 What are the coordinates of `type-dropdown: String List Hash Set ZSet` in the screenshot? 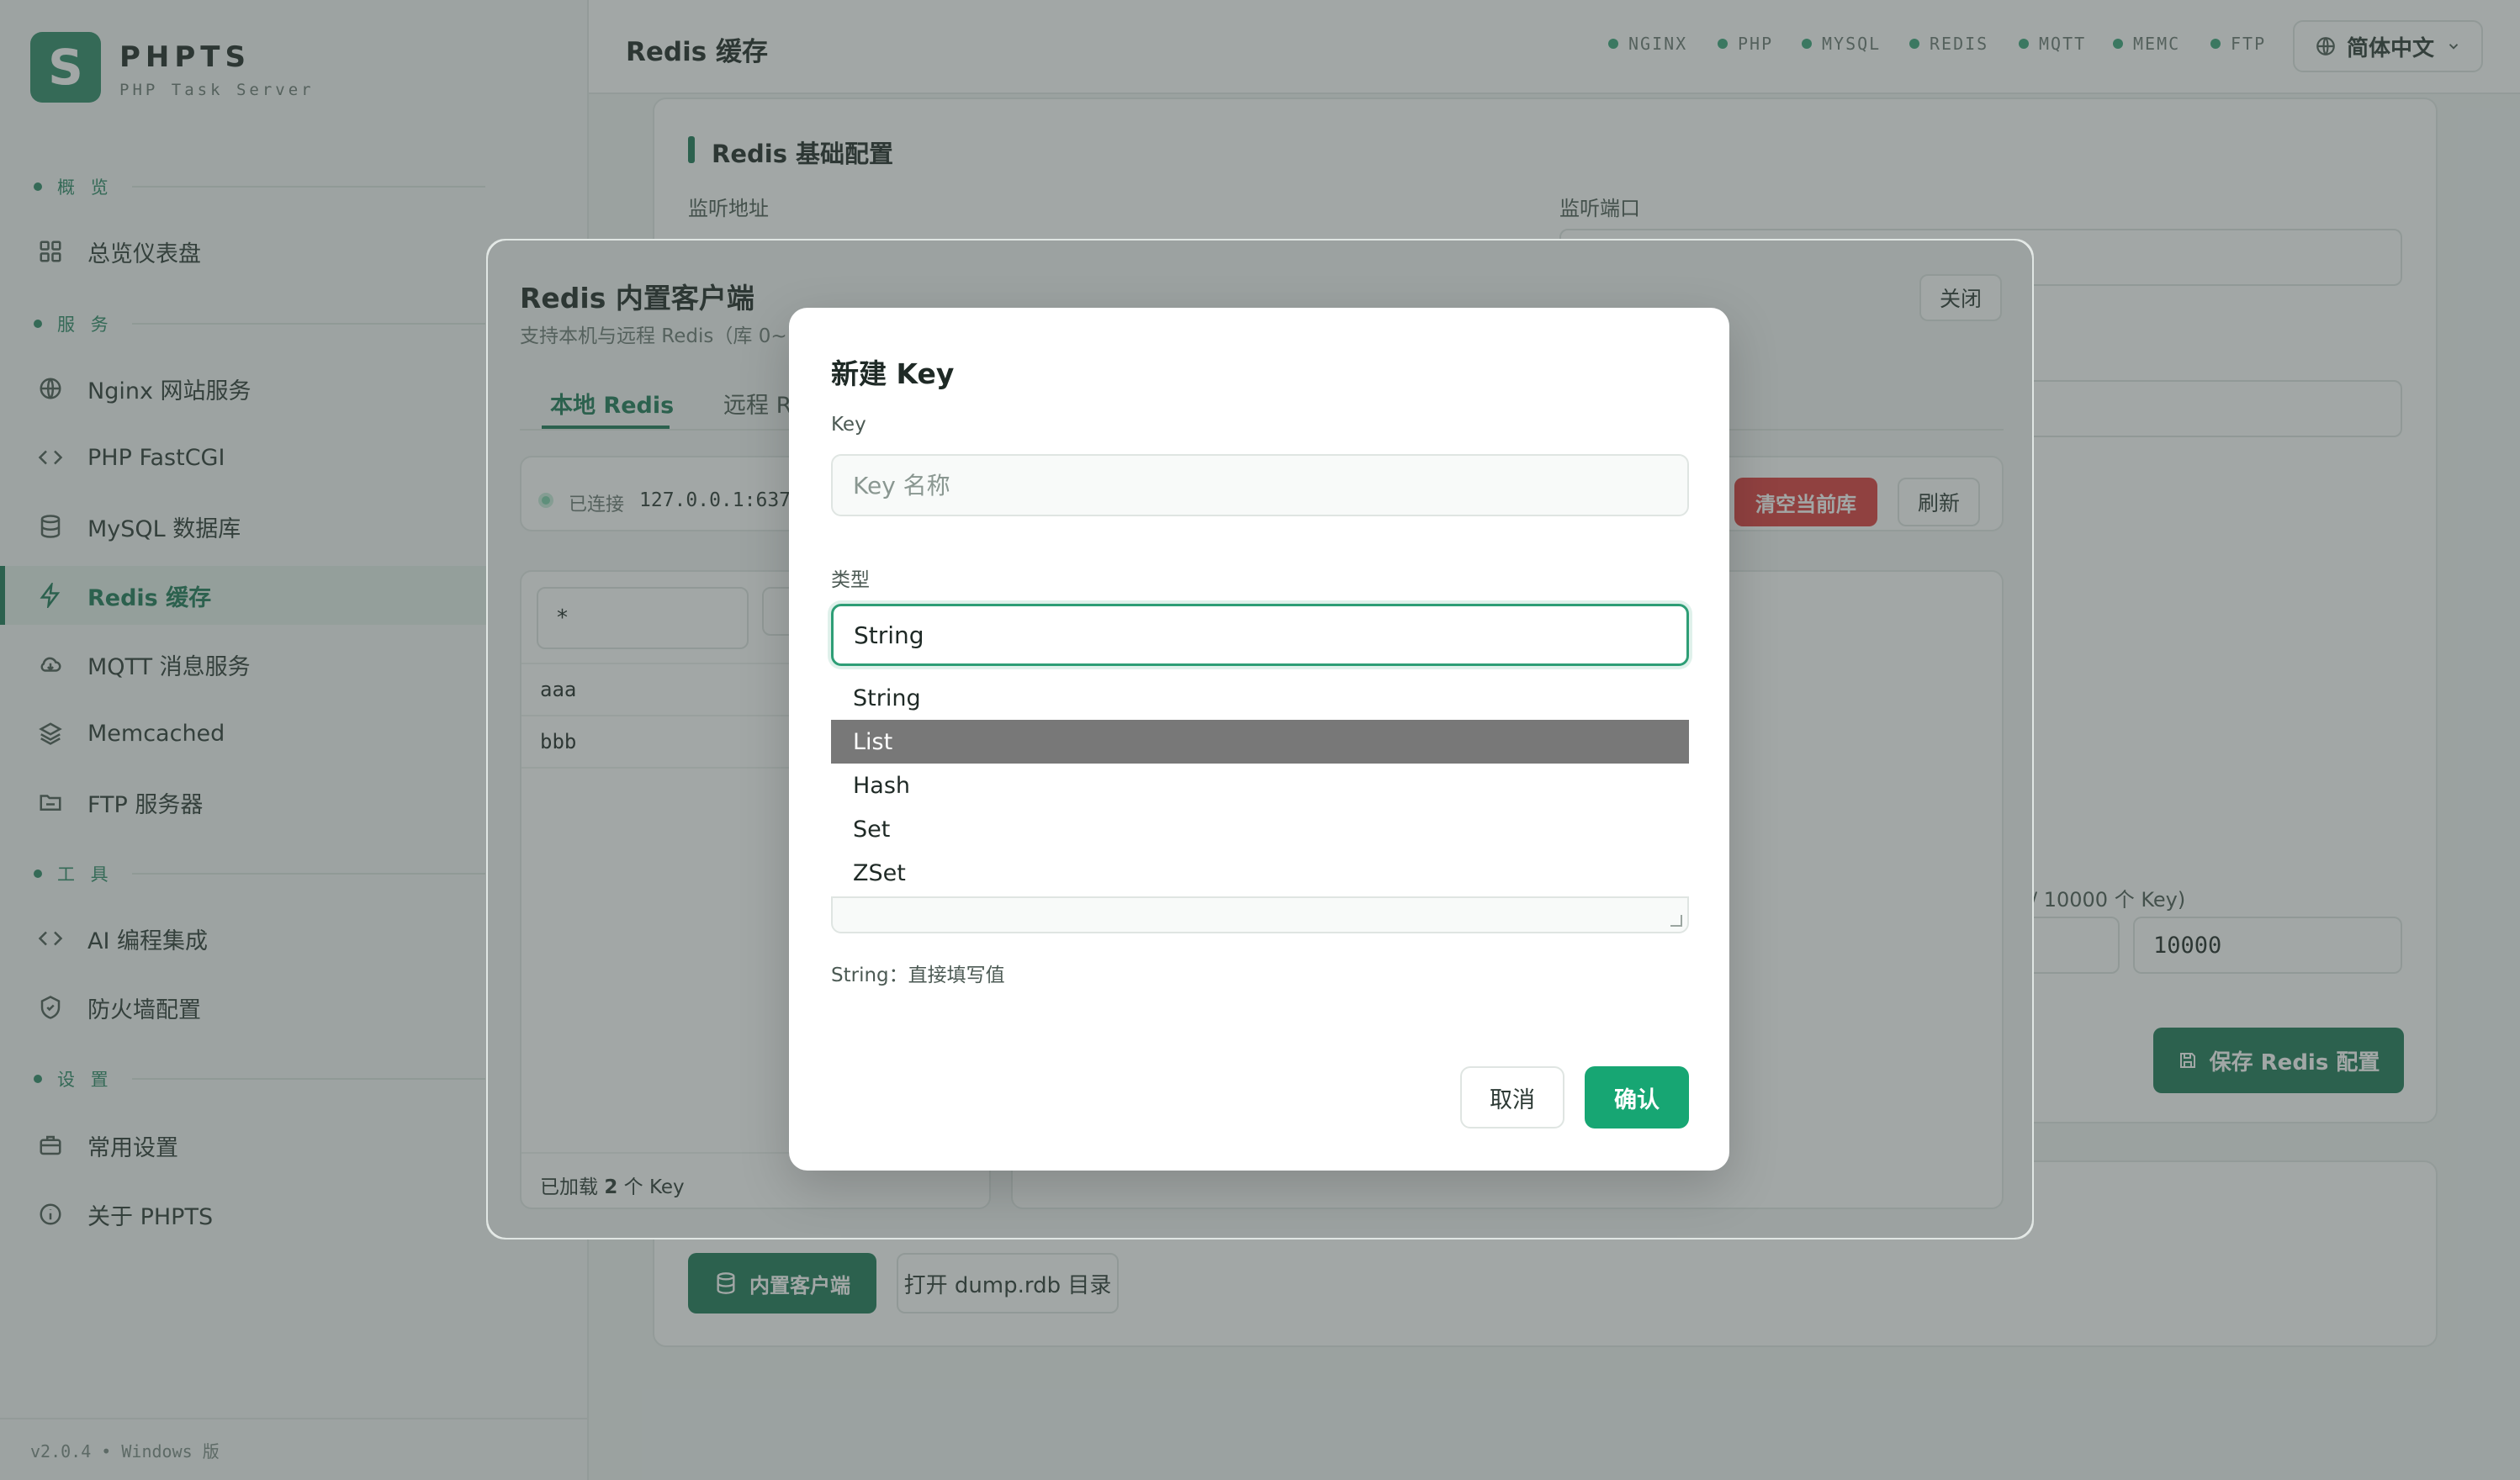 It's located at (1260, 787).